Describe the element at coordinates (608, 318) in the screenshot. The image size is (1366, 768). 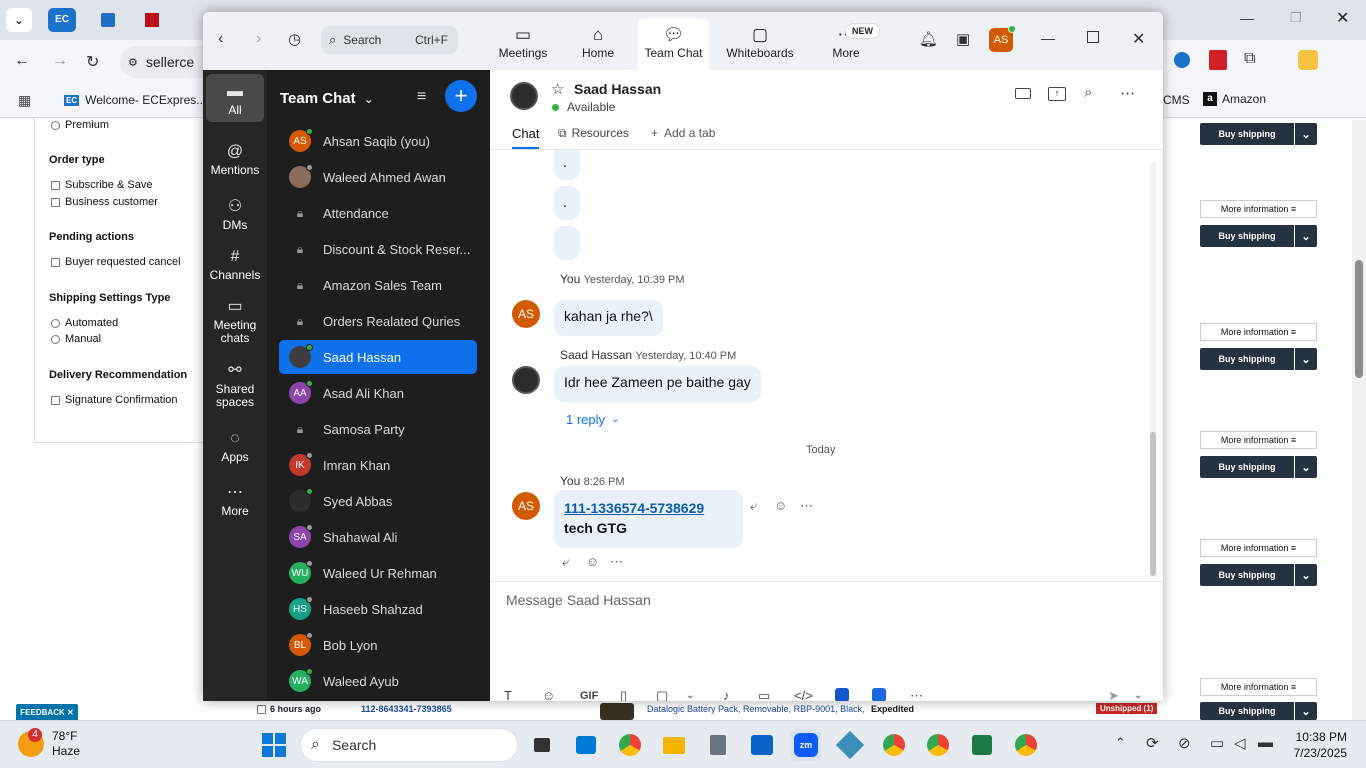
I see `message-bubble: kahan ja rhe?\` at that location.